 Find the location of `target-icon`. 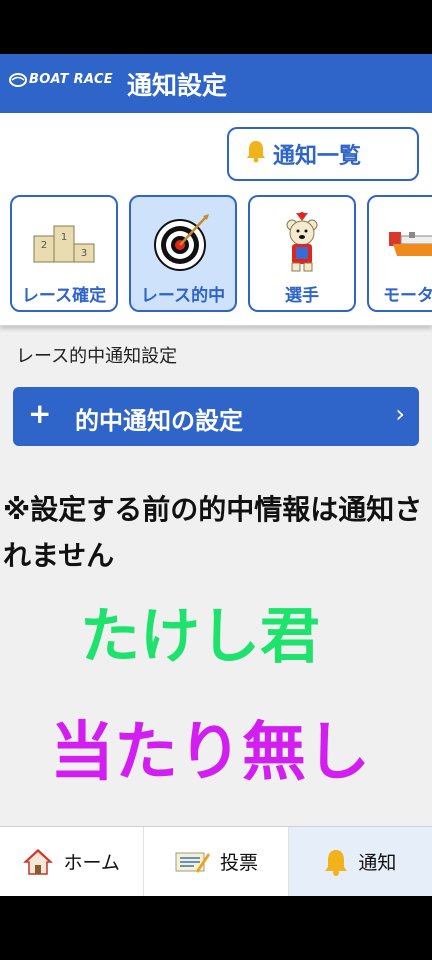

target-icon is located at coordinates (183, 242).